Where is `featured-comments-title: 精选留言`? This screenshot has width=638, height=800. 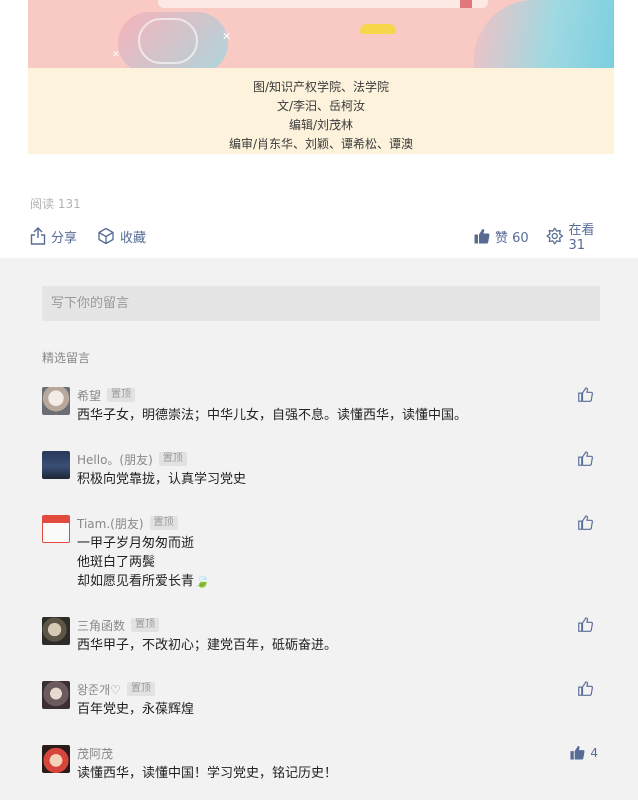
featured-comments-title: 精选留言 is located at coordinates (66, 358).